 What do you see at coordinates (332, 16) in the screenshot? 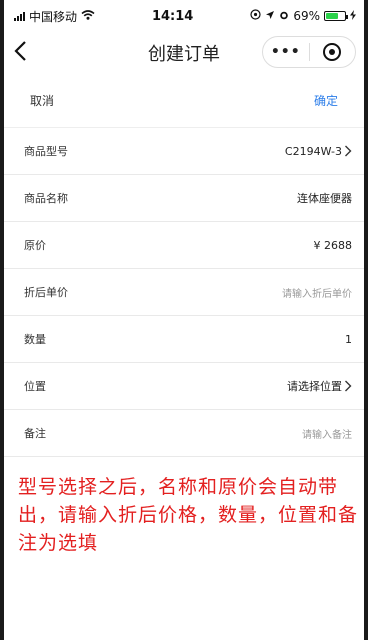
I see `battery-fill` at bounding box center [332, 16].